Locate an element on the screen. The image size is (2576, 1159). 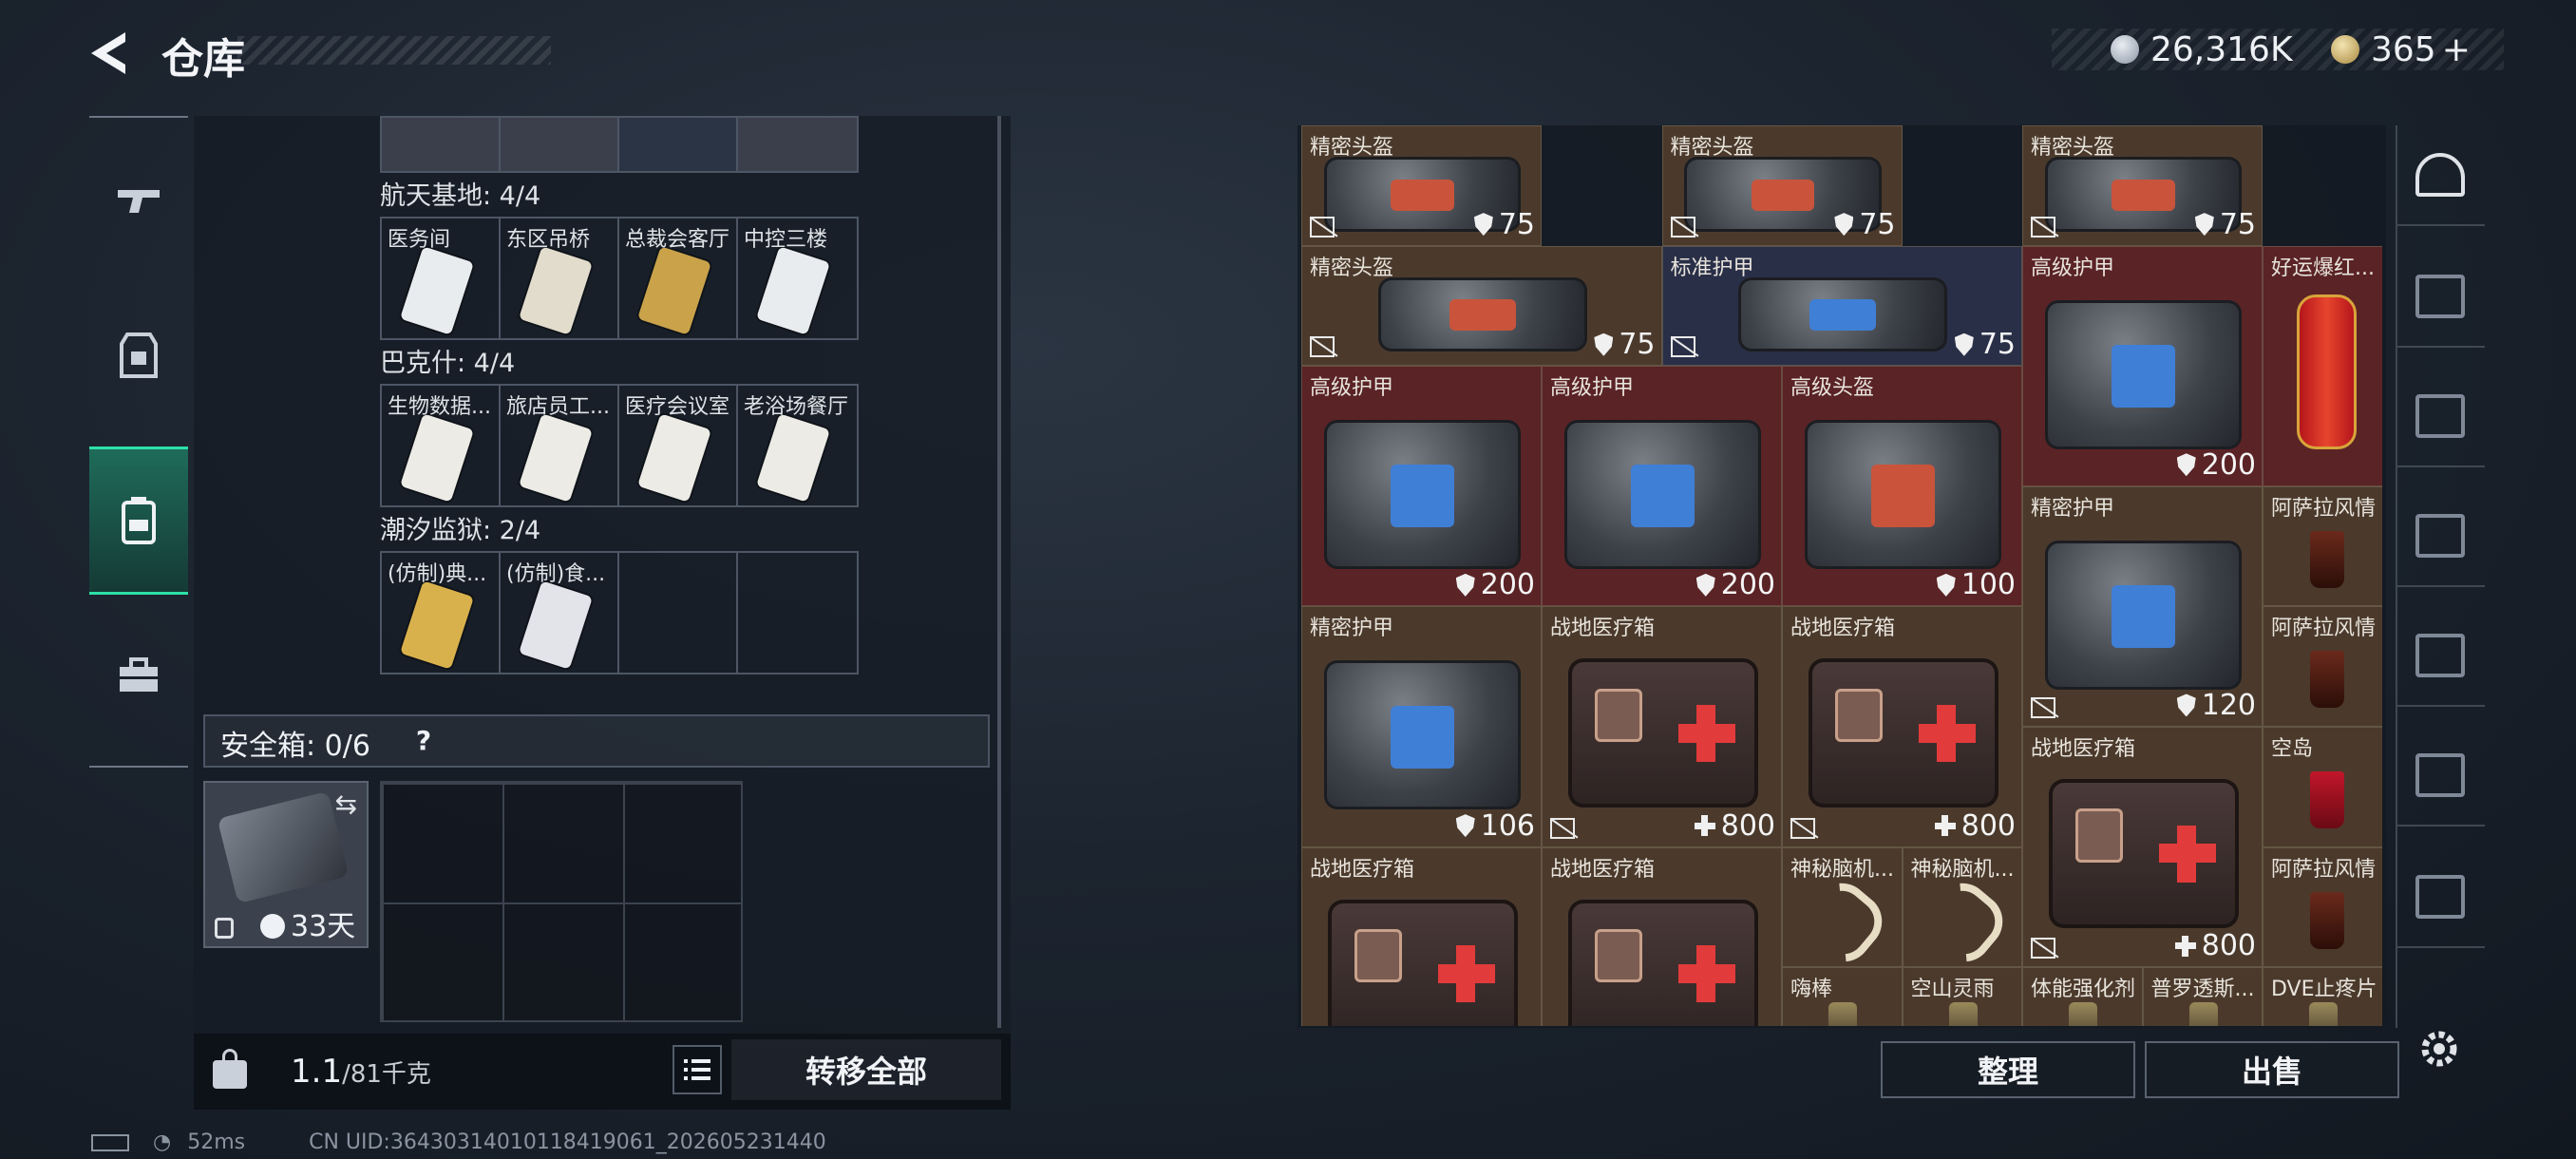
keycard-slot: 医疗会议室 is located at coordinates (678, 445).